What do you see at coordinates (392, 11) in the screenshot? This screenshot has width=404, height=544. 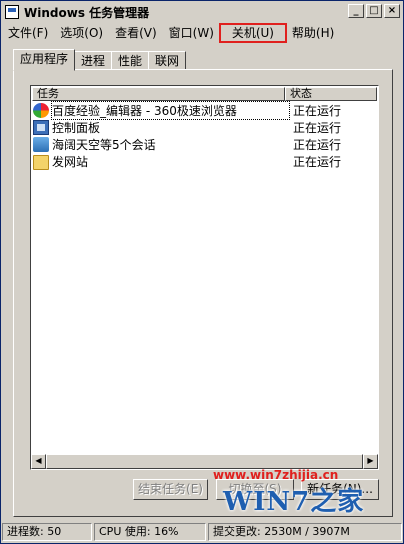 I see `close-button: ×` at bounding box center [392, 11].